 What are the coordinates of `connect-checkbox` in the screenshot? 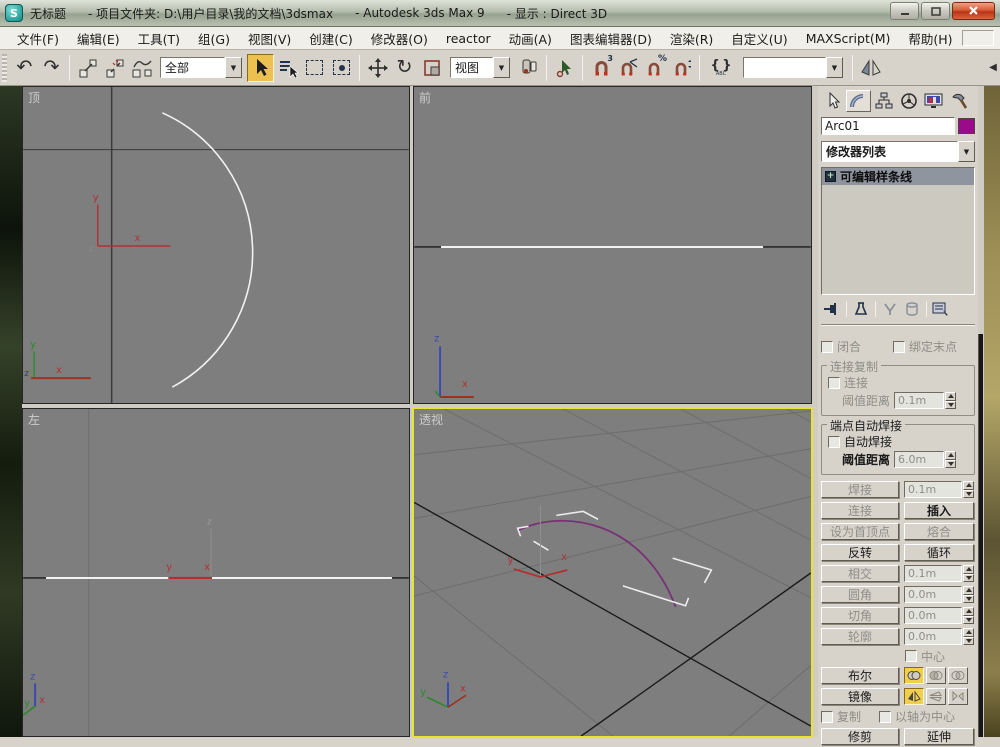 It's located at (834, 382).